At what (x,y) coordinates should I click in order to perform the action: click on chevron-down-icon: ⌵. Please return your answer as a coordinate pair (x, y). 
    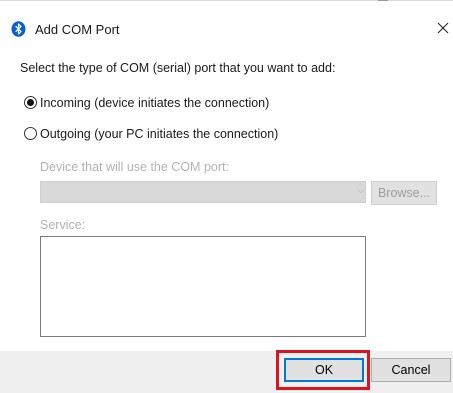
    Looking at the image, I should click on (361, 190).